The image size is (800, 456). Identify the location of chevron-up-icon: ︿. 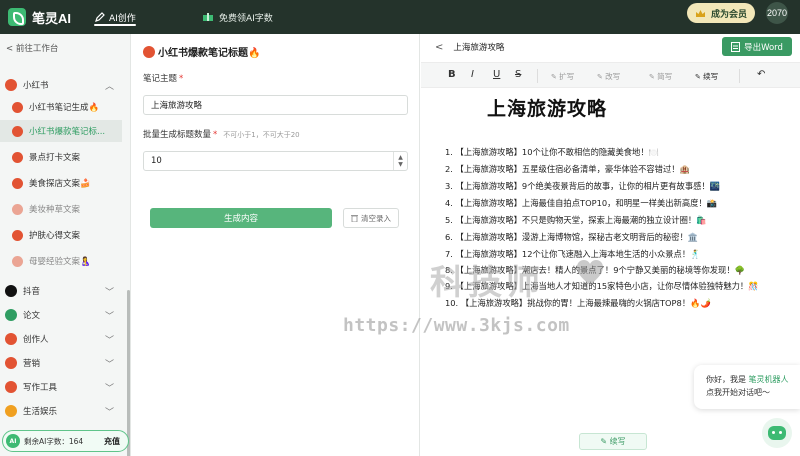
(109, 87).